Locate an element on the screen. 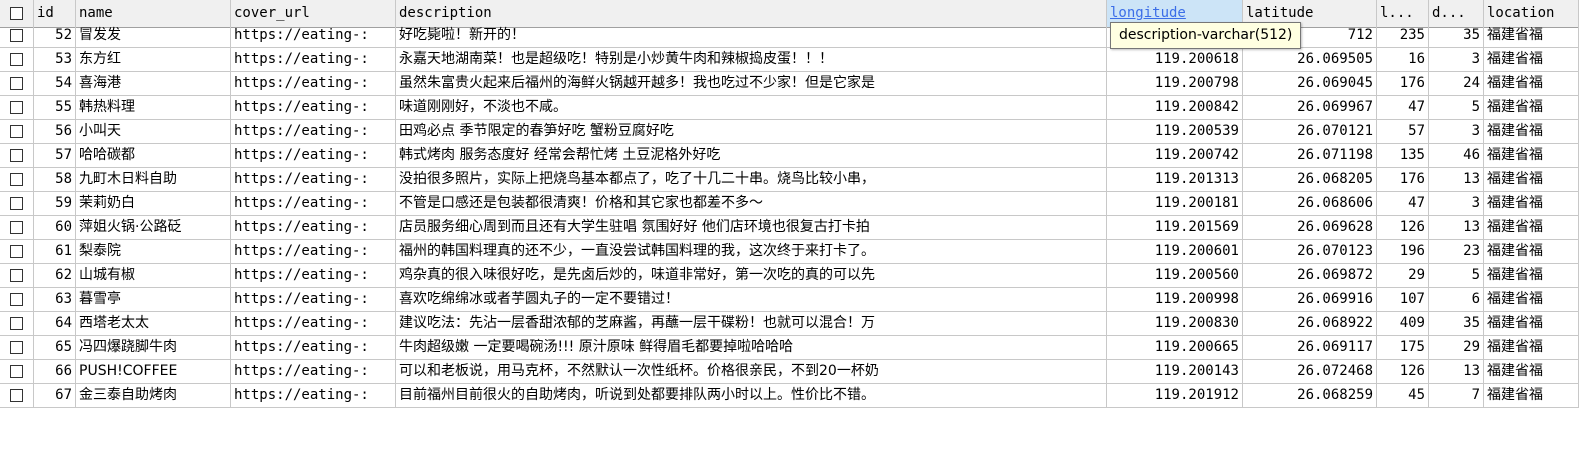 The image size is (1579, 460). cell-id: 52 is located at coordinates (55, 36).